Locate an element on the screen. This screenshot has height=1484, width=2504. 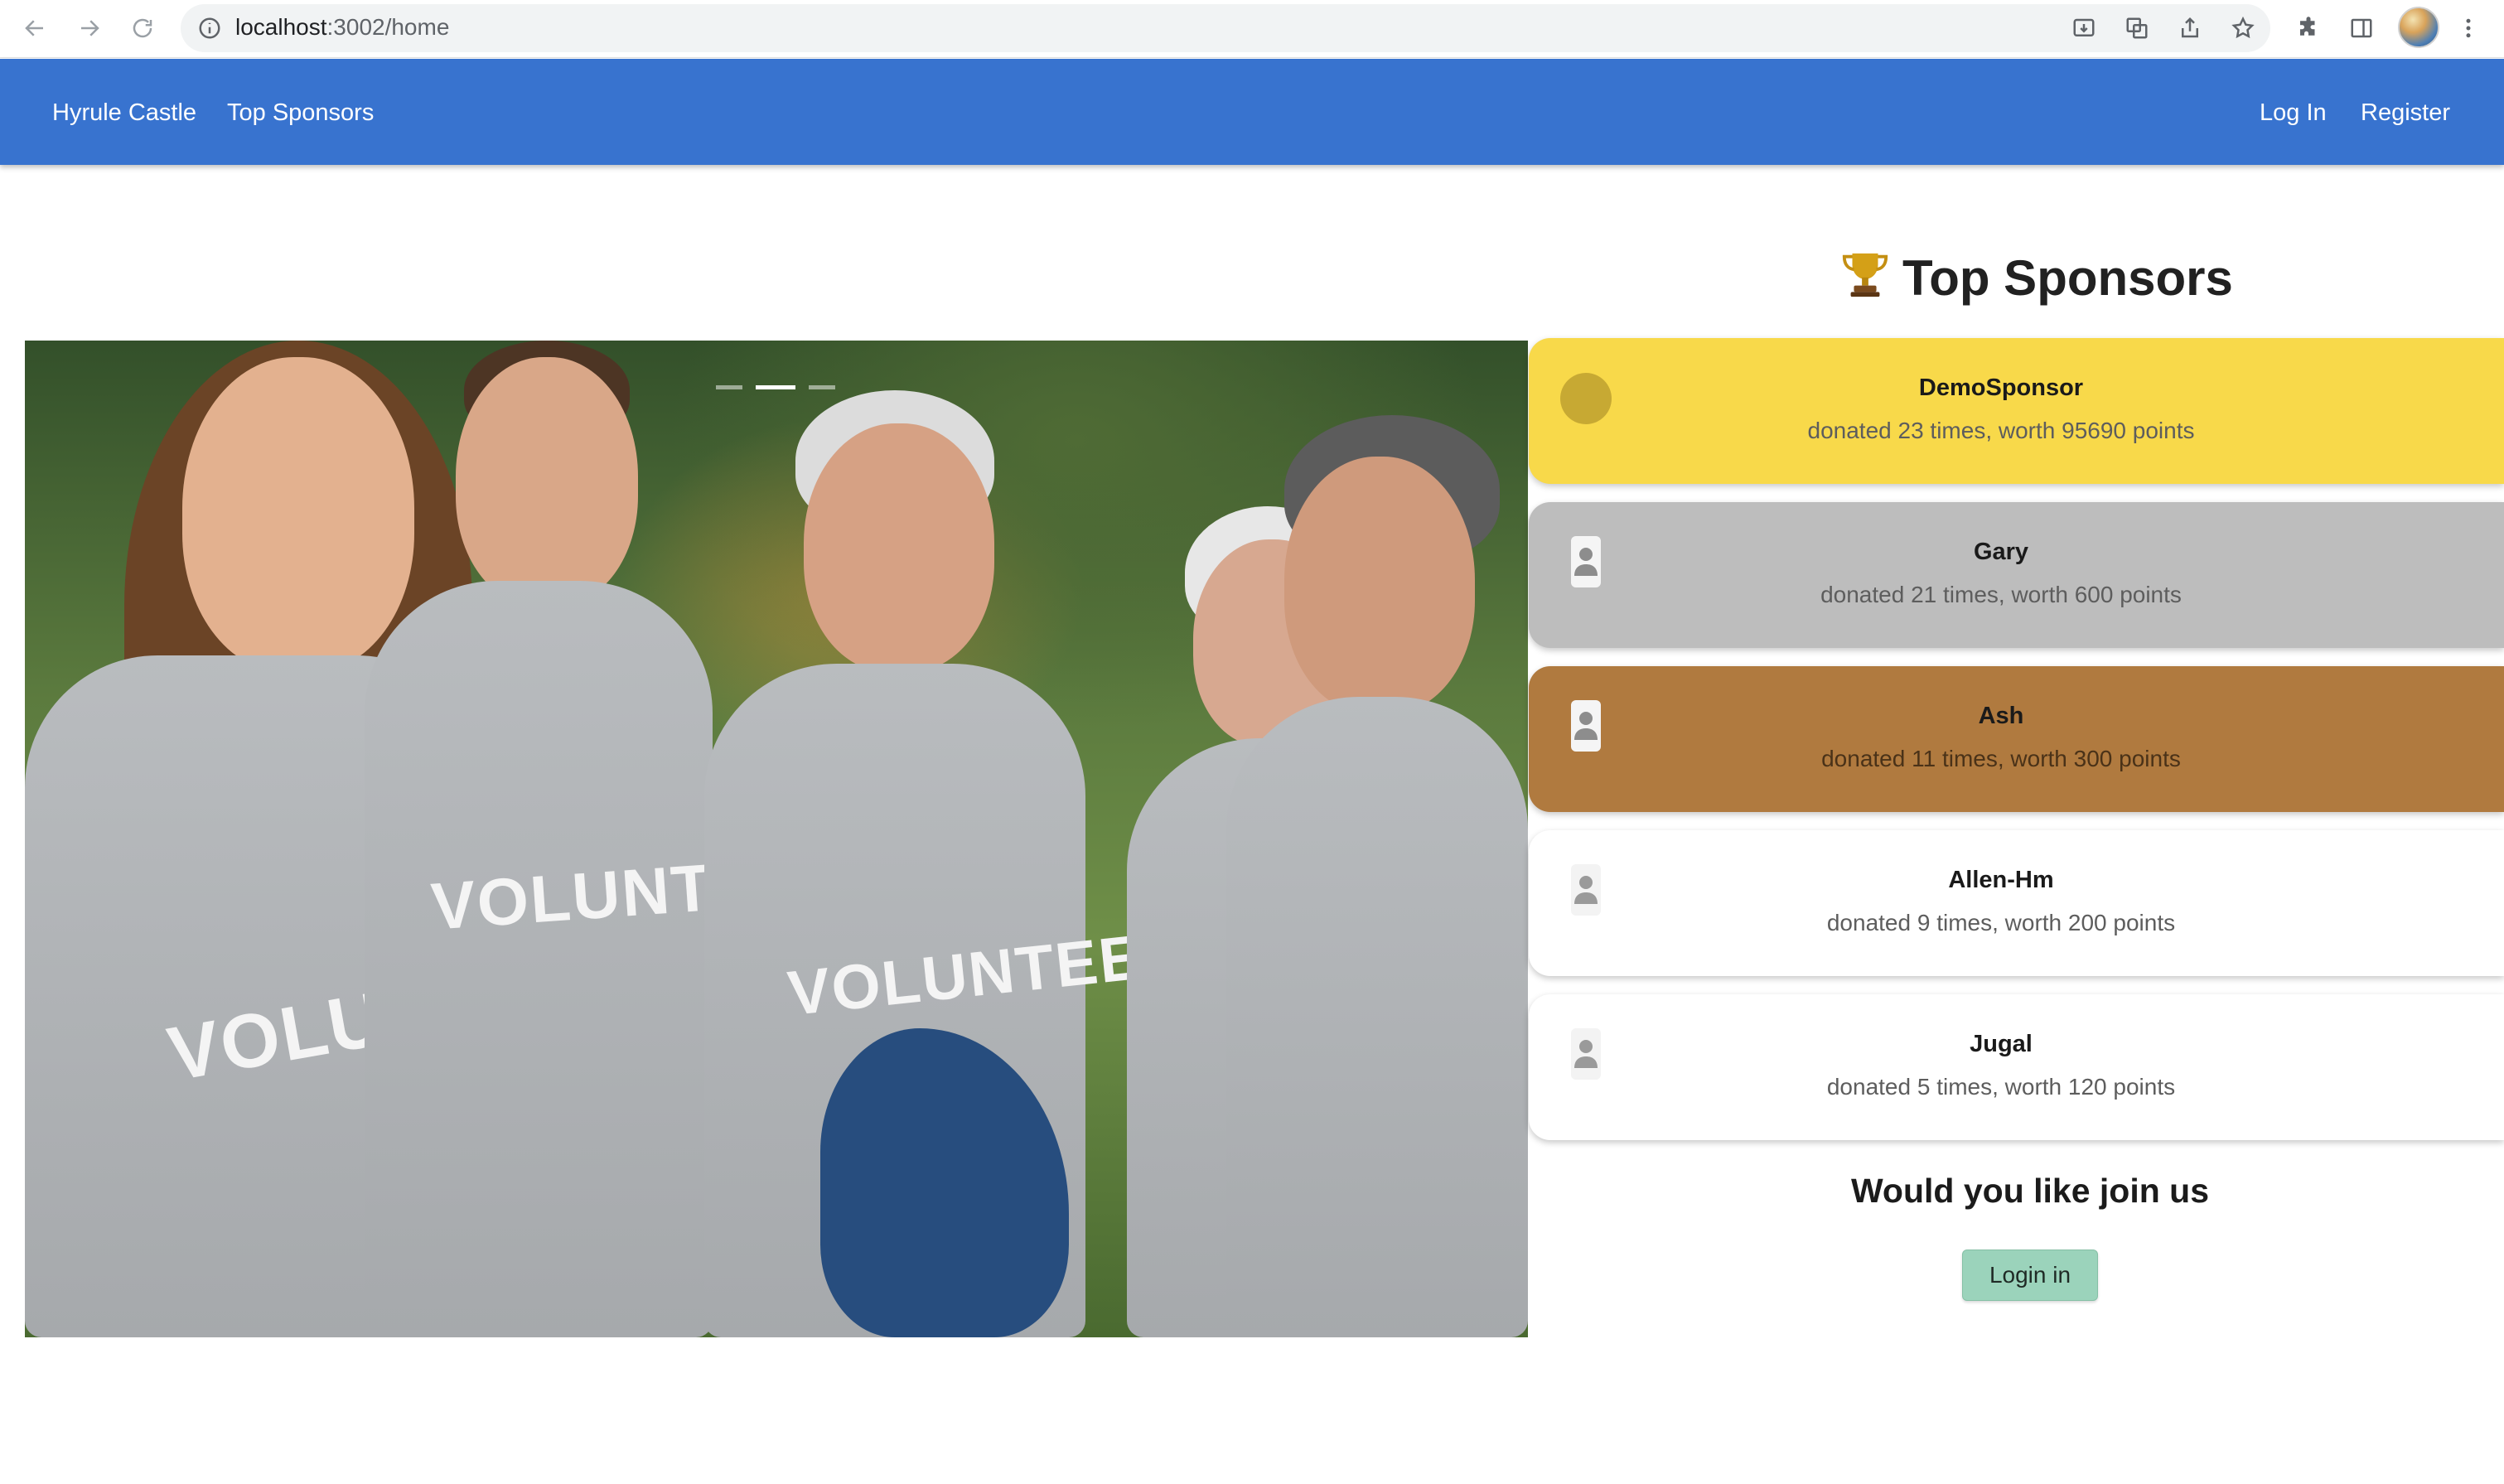
sponsor-card: Ash donated 11 times, worth 300 points is located at coordinates (2017, 739).